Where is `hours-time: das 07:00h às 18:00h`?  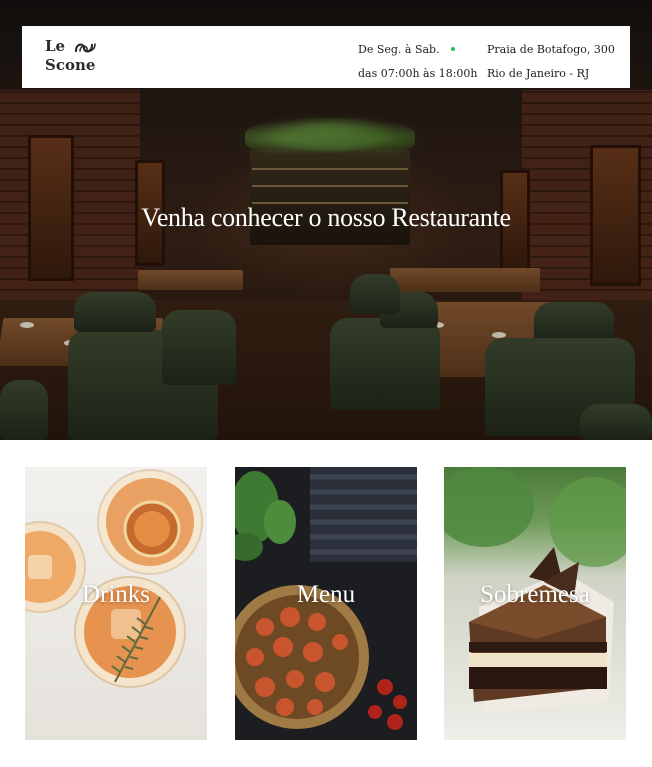 hours-time: das 07:00h às 18:00h is located at coordinates (418, 73).